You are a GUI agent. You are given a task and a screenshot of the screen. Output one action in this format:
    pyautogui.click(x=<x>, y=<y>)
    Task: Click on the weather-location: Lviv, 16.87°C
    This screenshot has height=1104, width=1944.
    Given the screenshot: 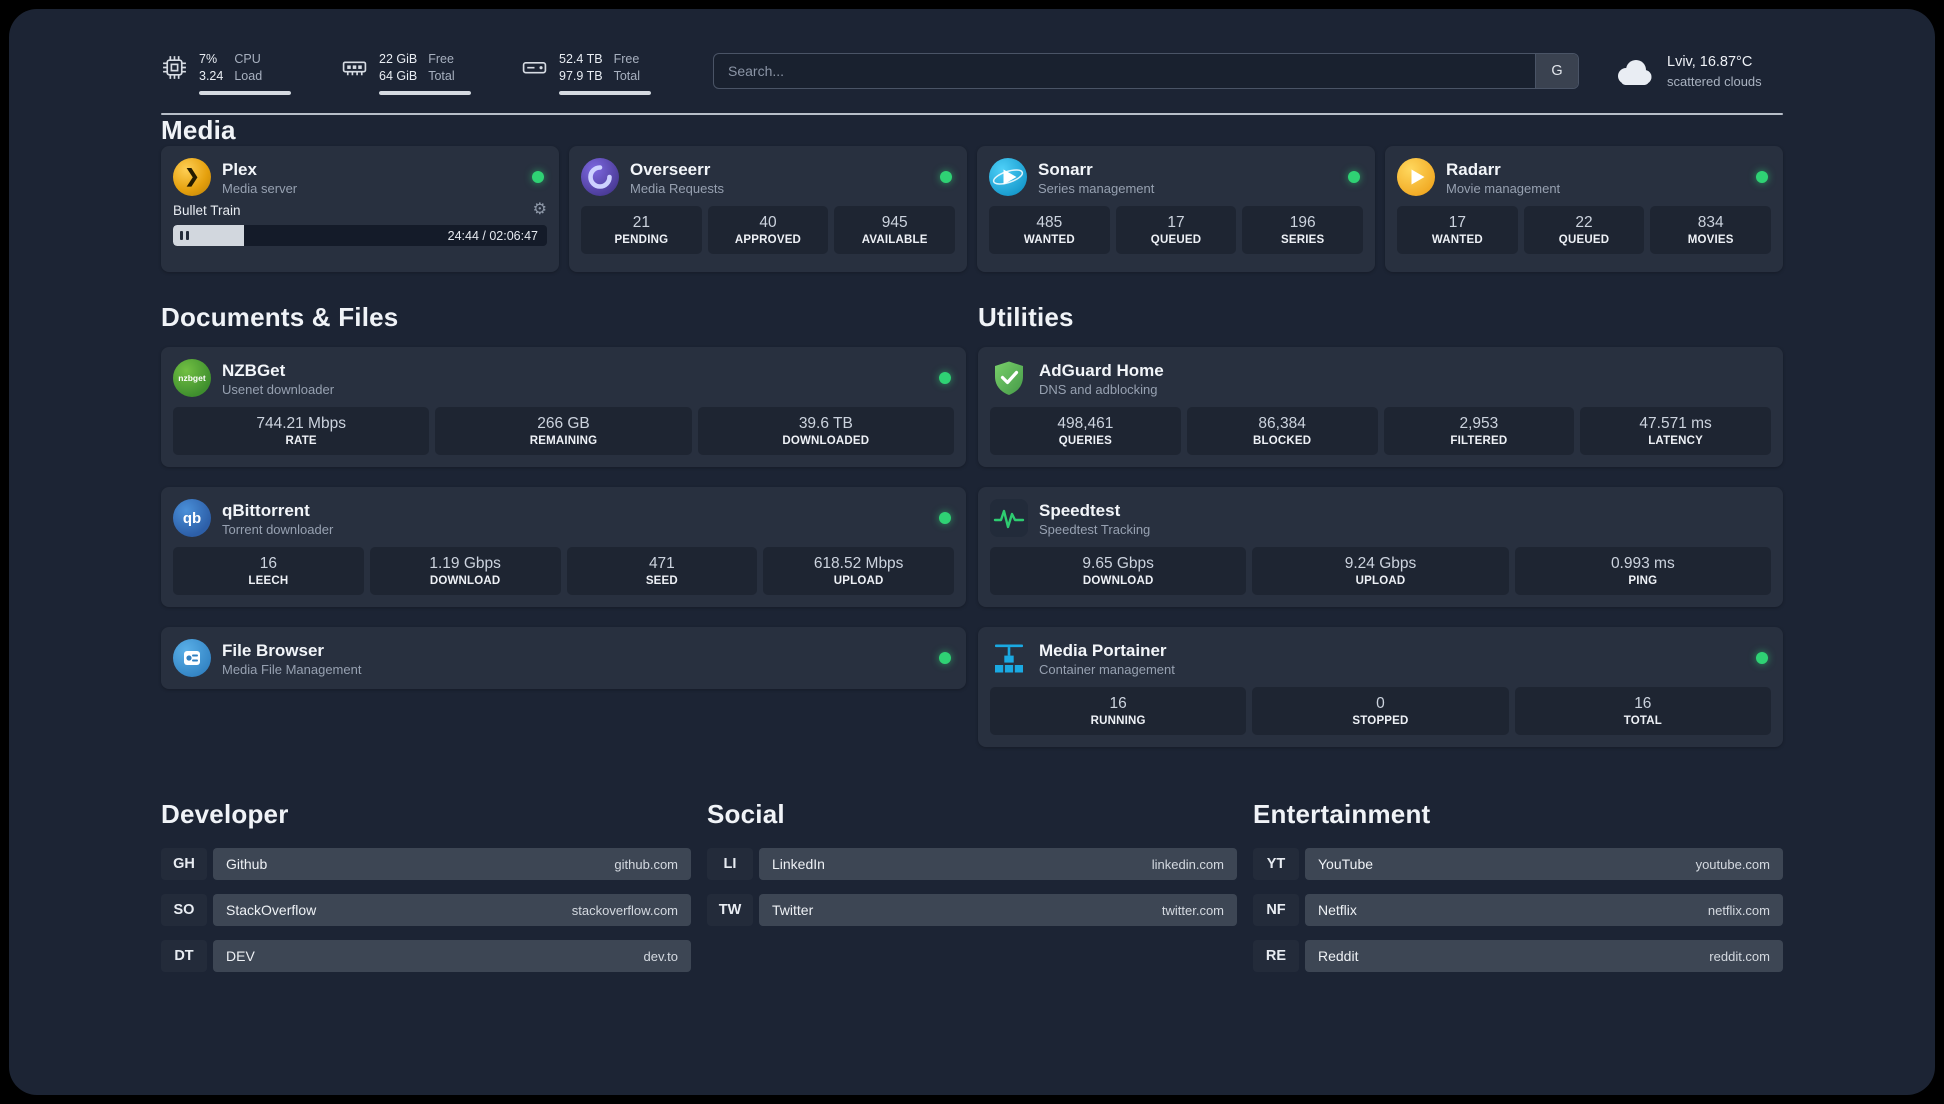 What is the action you would take?
    pyautogui.click(x=1710, y=62)
    